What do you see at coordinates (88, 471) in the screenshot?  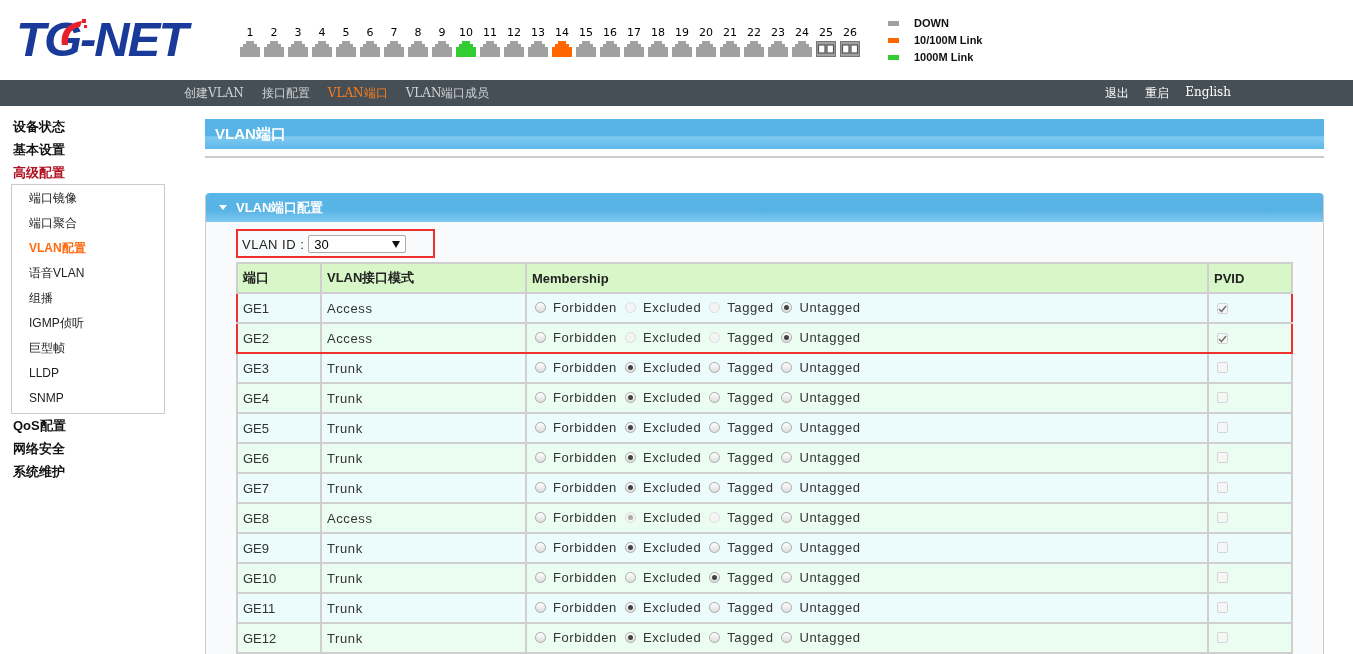 I see `sidebar-item: 系统维护` at bounding box center [88, 471].